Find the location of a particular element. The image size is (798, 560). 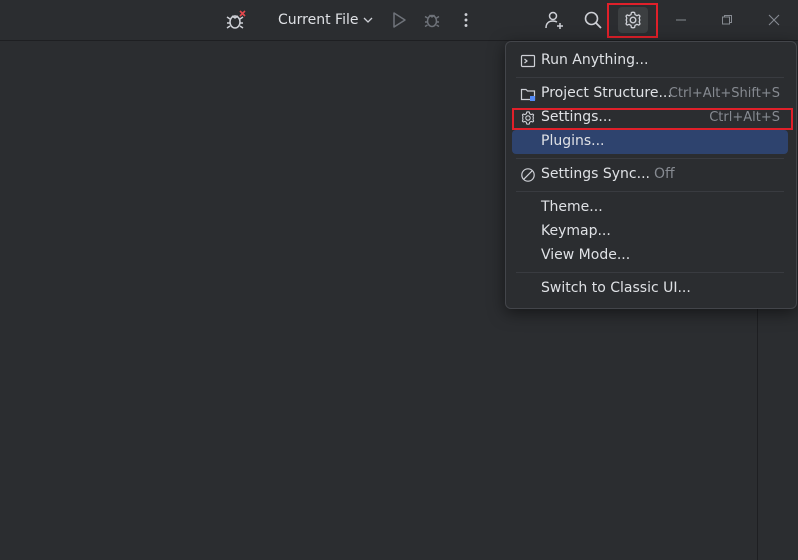

title-bar: Current File is located at coordinates (399, 20).